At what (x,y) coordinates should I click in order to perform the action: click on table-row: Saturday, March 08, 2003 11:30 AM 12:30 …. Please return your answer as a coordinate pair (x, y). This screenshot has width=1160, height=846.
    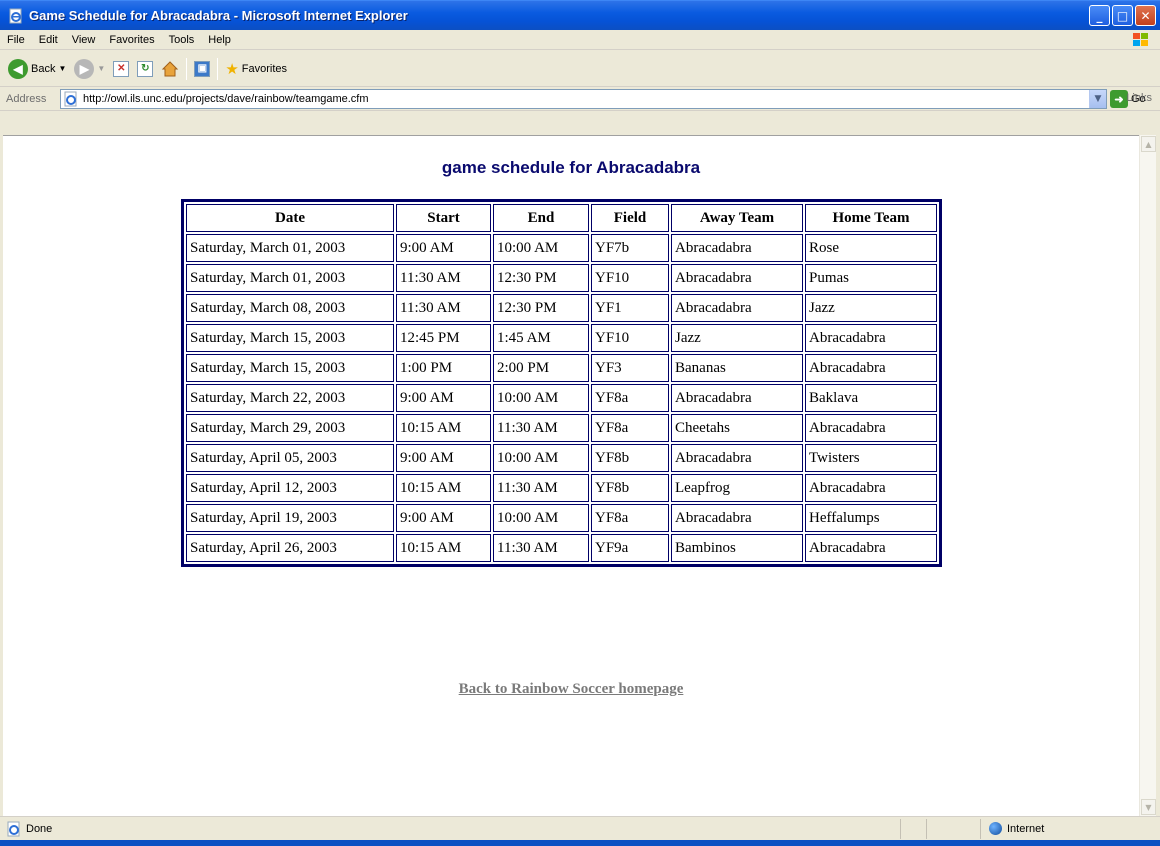
    Looking at the image, I should click on (561, 308).